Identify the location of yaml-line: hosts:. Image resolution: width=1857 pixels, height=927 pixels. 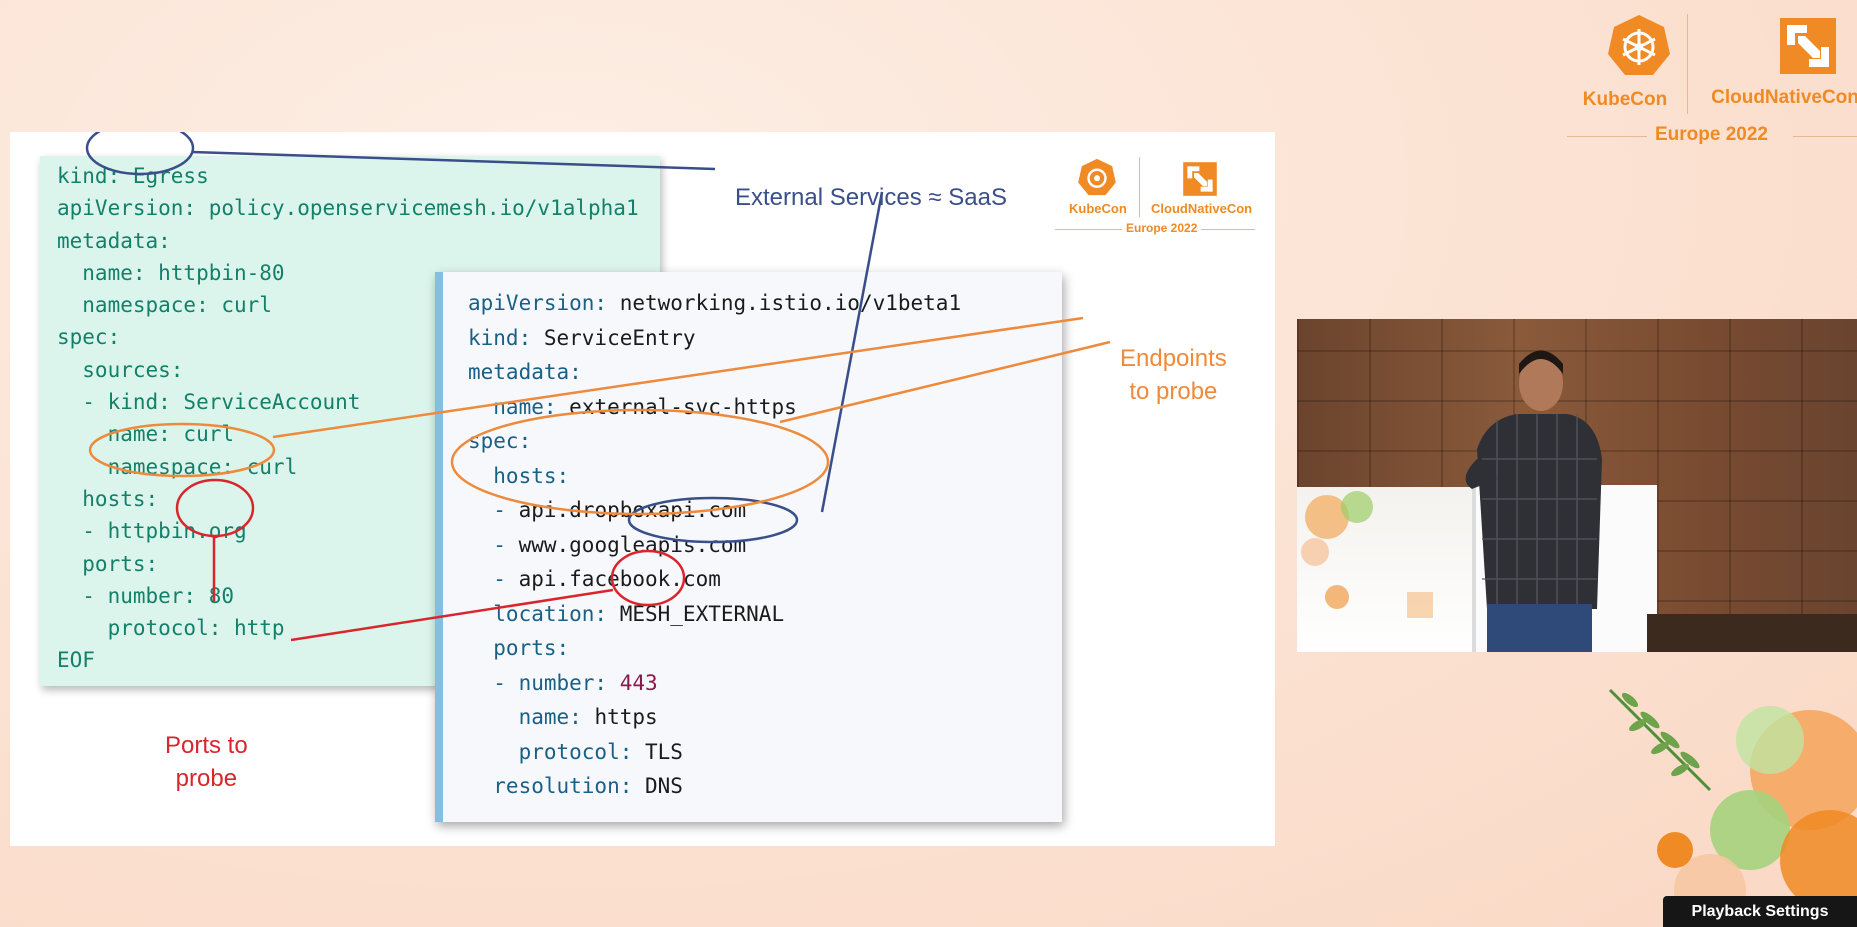
(518, 476).